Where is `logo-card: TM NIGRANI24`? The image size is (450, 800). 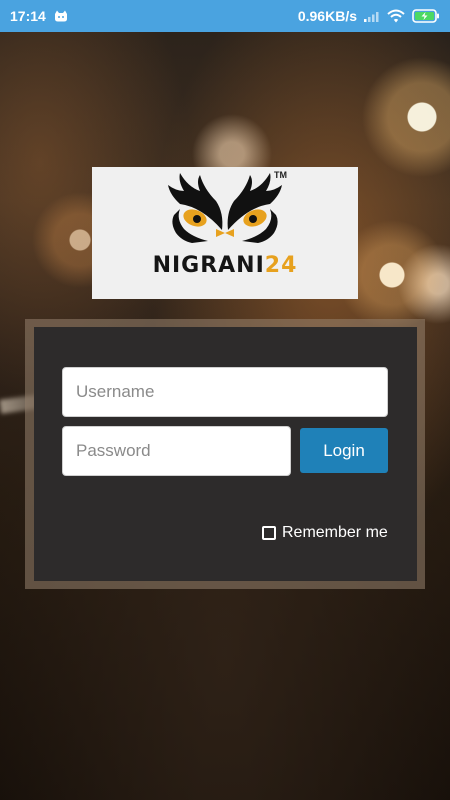 logo-card: TM NIGRANI24 is located at coordinates (225, 233).